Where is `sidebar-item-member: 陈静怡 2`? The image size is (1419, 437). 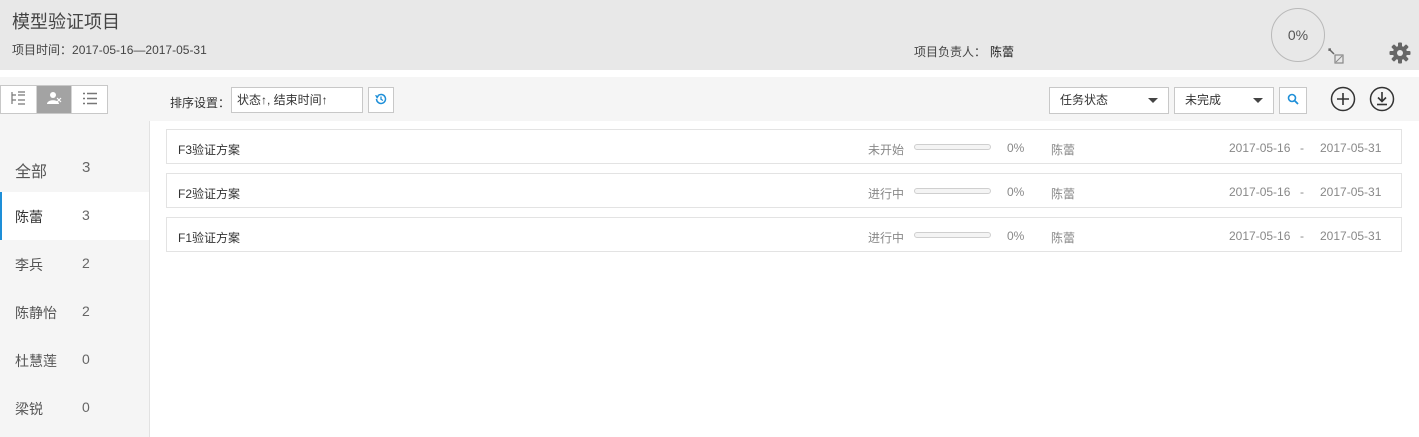 sidebar-item-member: 陈静怡 2 is located at coordinates (74, 312).